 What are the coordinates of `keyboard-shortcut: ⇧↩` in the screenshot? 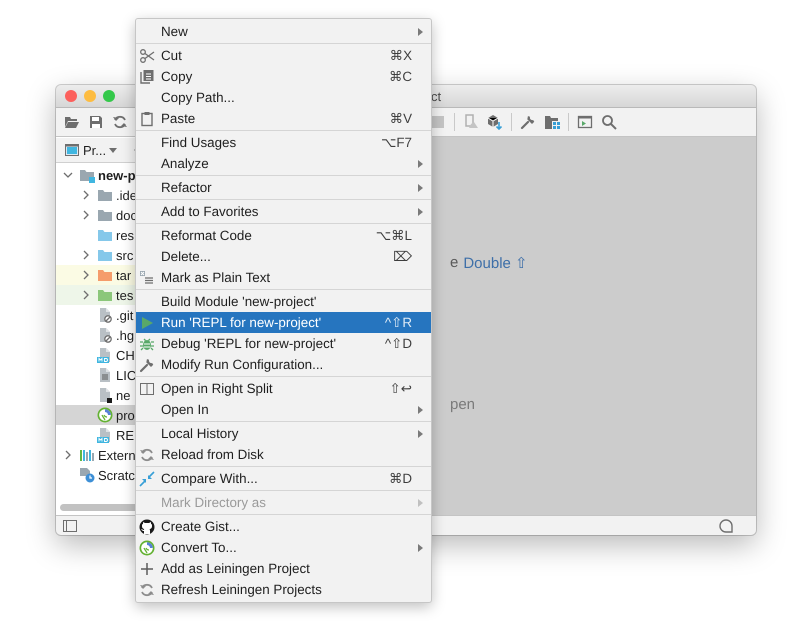 It's located at (401, 388).